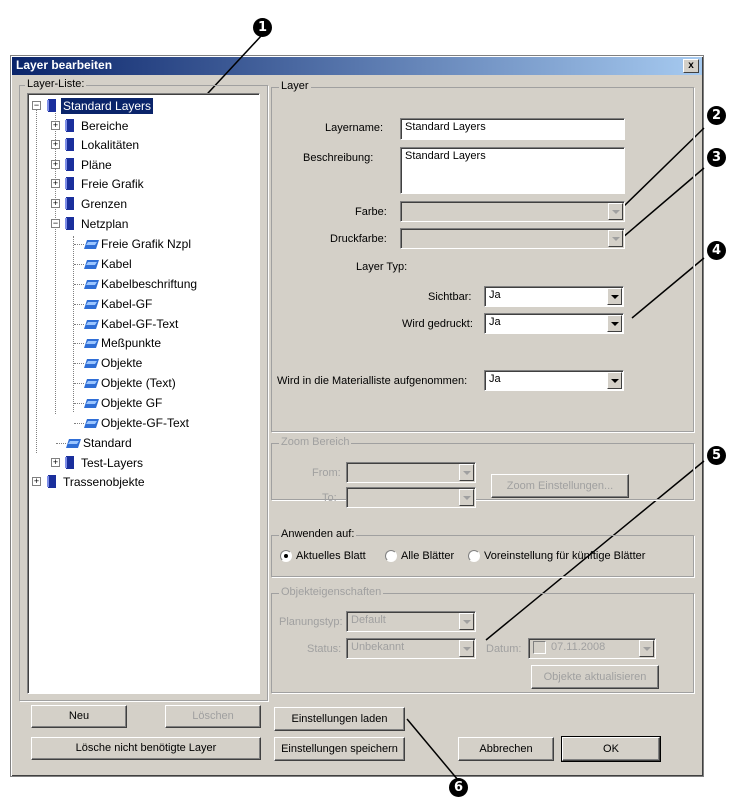  I want to click on material-list-label: Wird in die Materialliste aufgenommen:, so click(372, 381).